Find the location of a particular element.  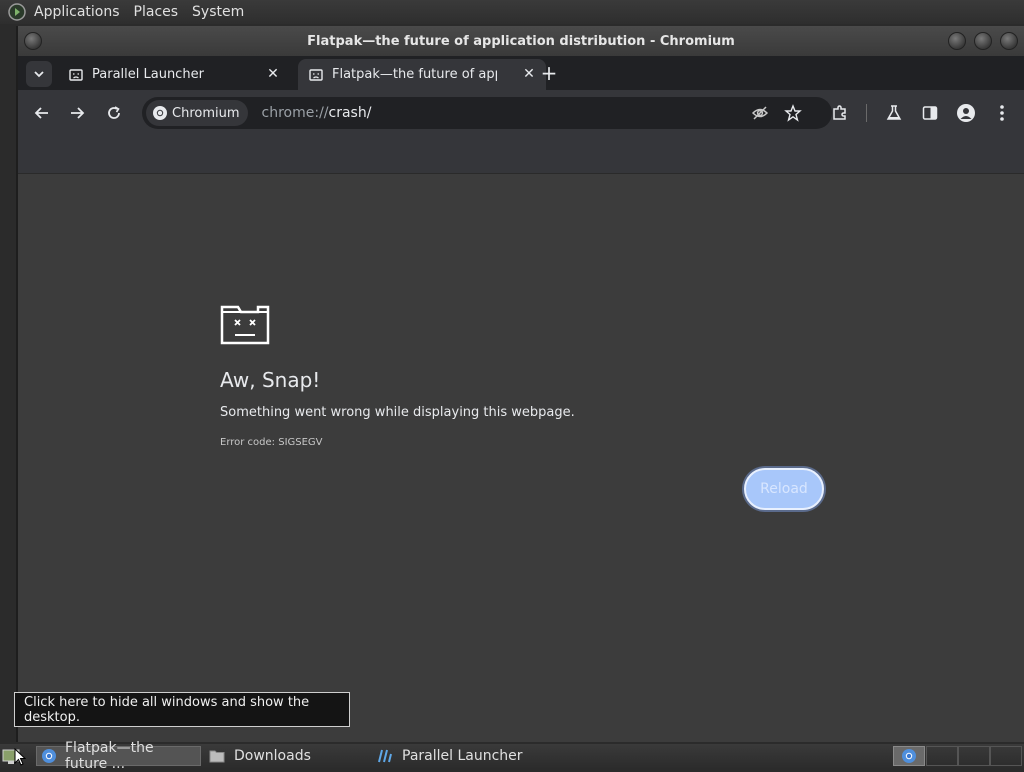

folder-icon is located at coordinates (217, 756).